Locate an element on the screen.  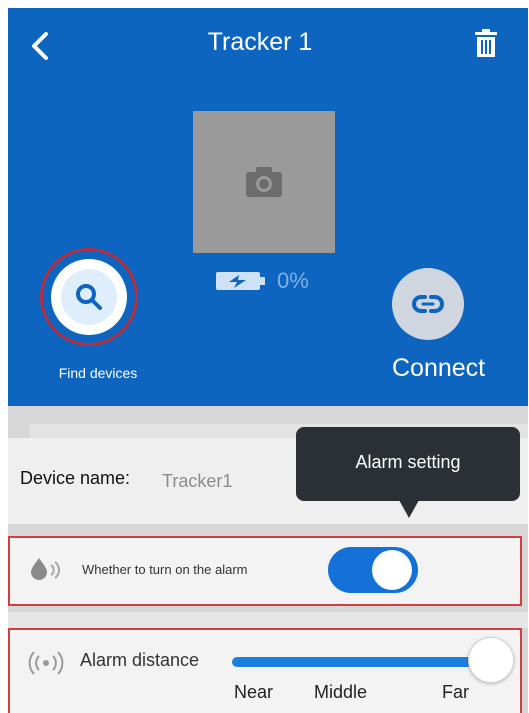
find-devices-circle is located at coordinates (89, 297).